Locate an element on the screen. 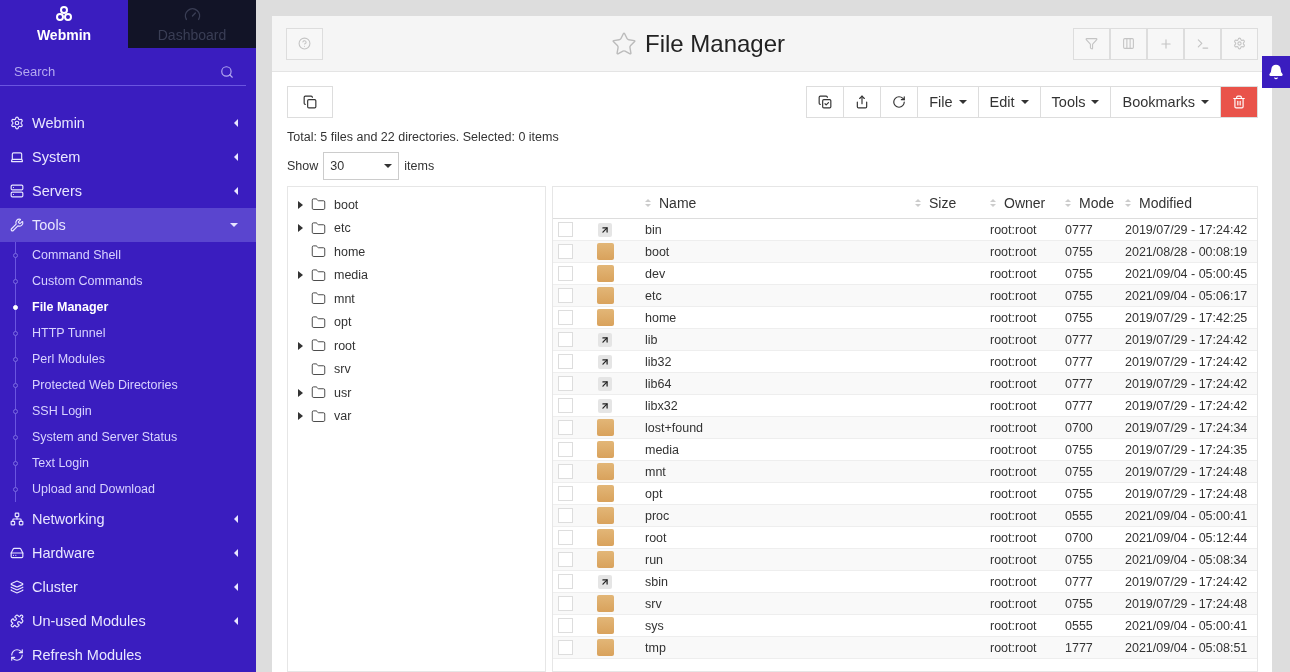 The width and height of the screenshot is (1290, 672). menu-dropdown: Edit is located at coordinates (1009, 102).